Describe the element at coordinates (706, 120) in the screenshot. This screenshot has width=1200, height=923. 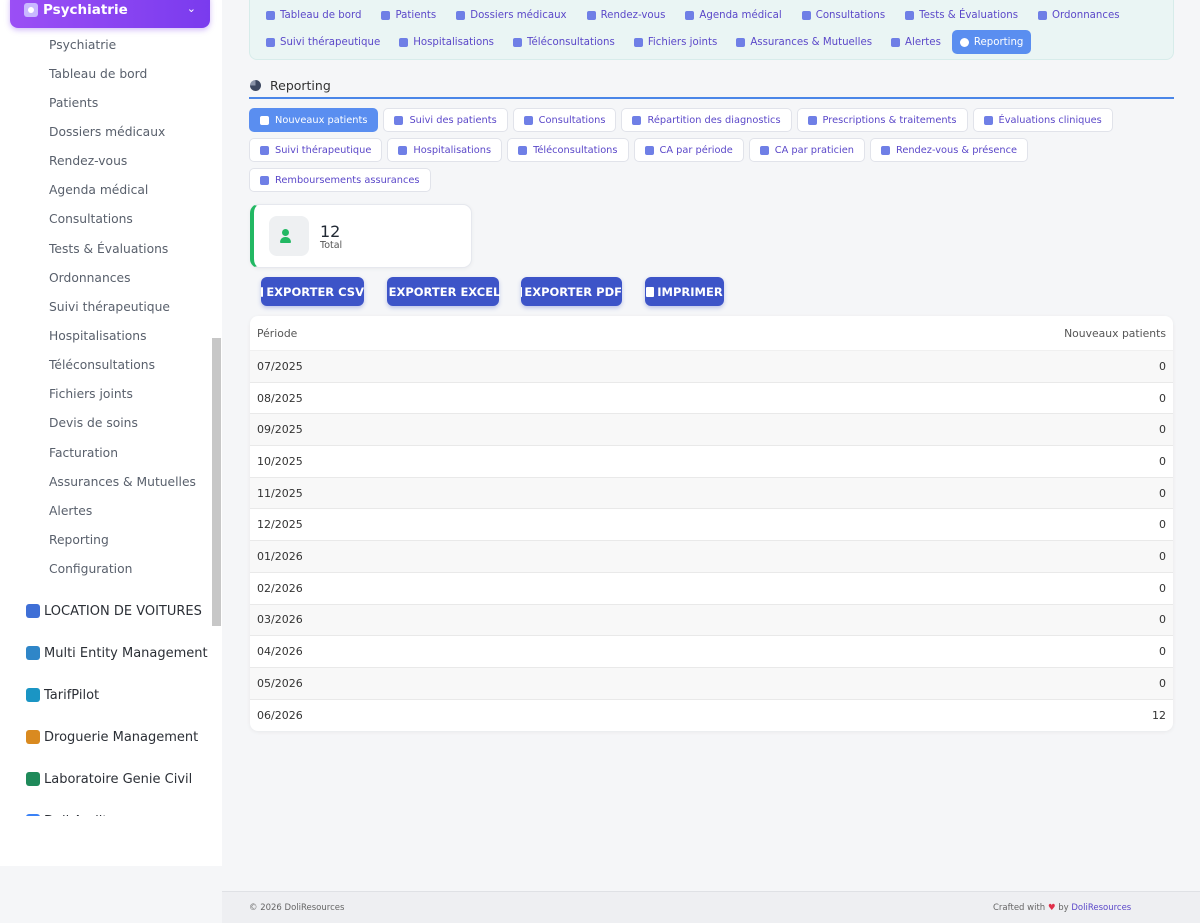
I see `tab-repartition-des-diagnostics: Répartition des diagnostics` at that location.